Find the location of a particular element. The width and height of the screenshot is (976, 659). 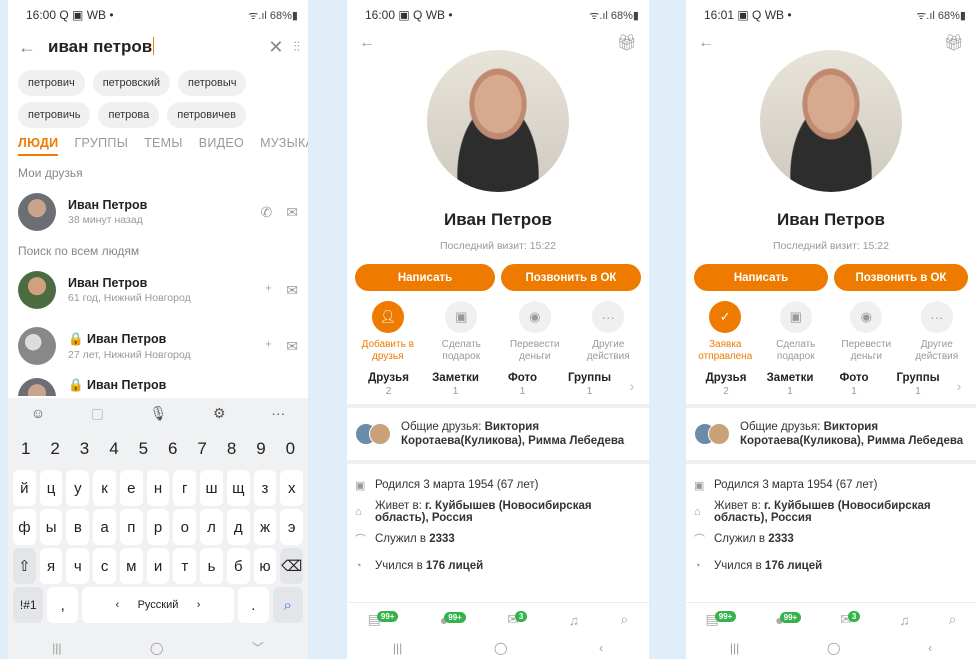

transfer-action: ◉ Перевести деньги is located at coordinates (866, 331).